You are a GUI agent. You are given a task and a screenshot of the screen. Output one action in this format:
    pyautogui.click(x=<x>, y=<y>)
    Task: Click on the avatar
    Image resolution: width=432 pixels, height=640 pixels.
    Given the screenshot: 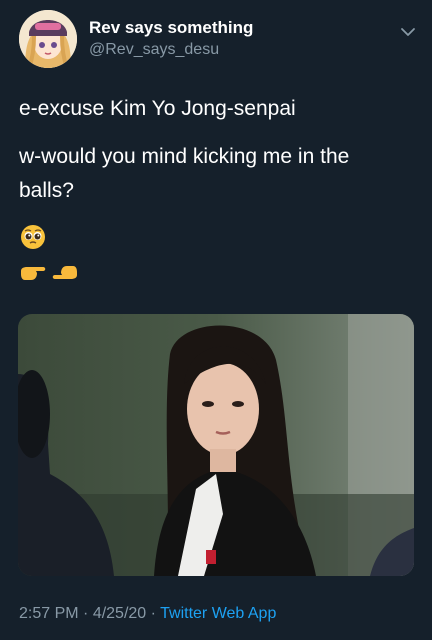 What is the action you would take?
    pyautogui.click(x=48, y=39)
    